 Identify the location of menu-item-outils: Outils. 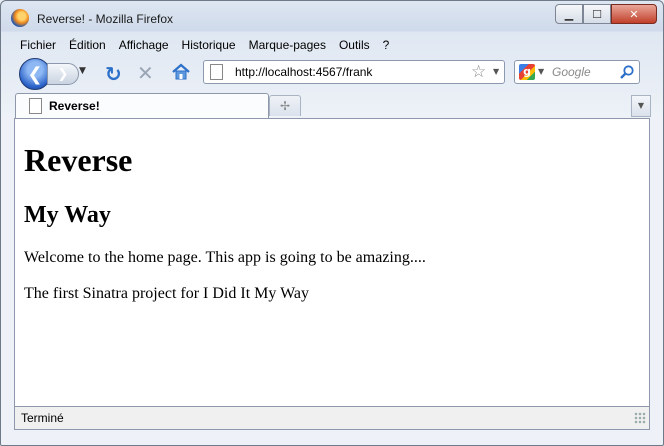
(354, 47).